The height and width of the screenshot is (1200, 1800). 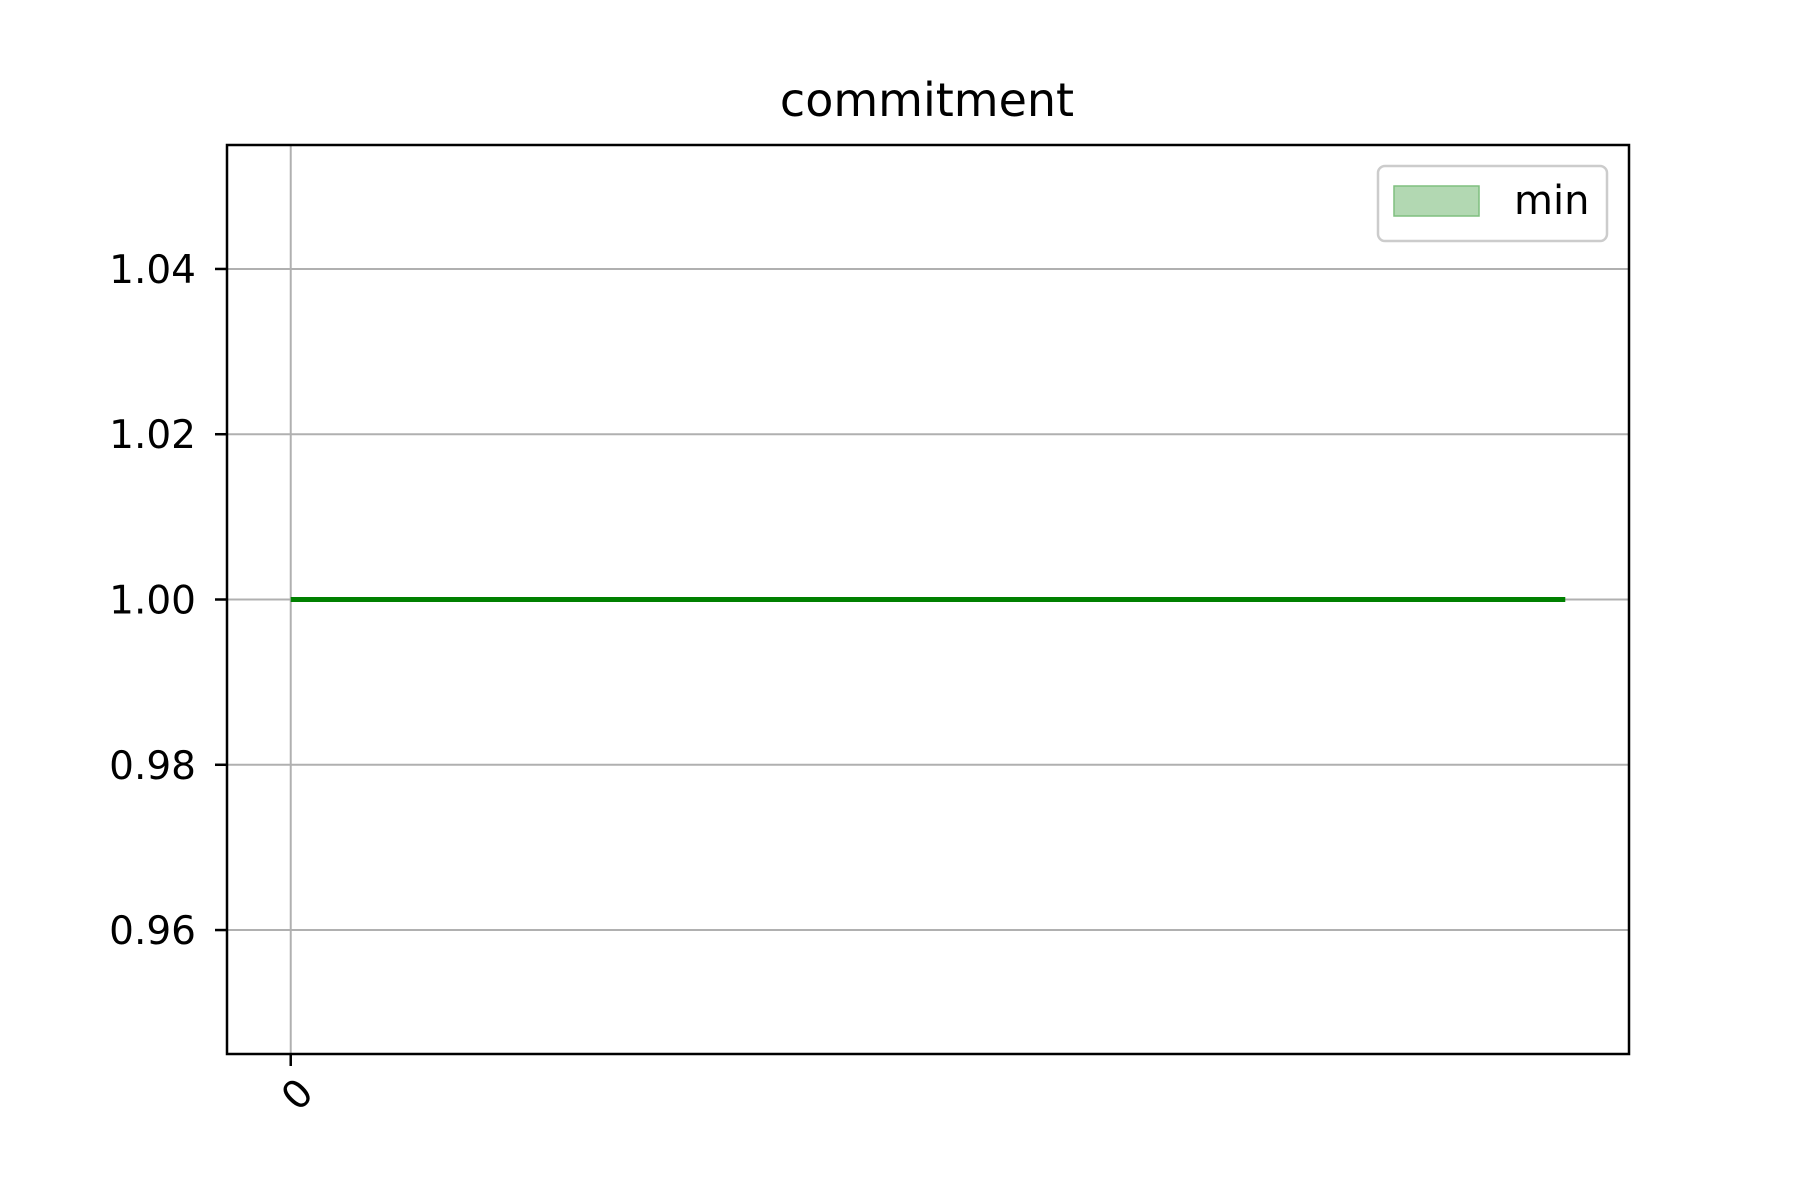 What do you see at coordinates (1436, 201) in the screenshot?
I see `legend-swatch-min` at bounding box center [1436, 201].